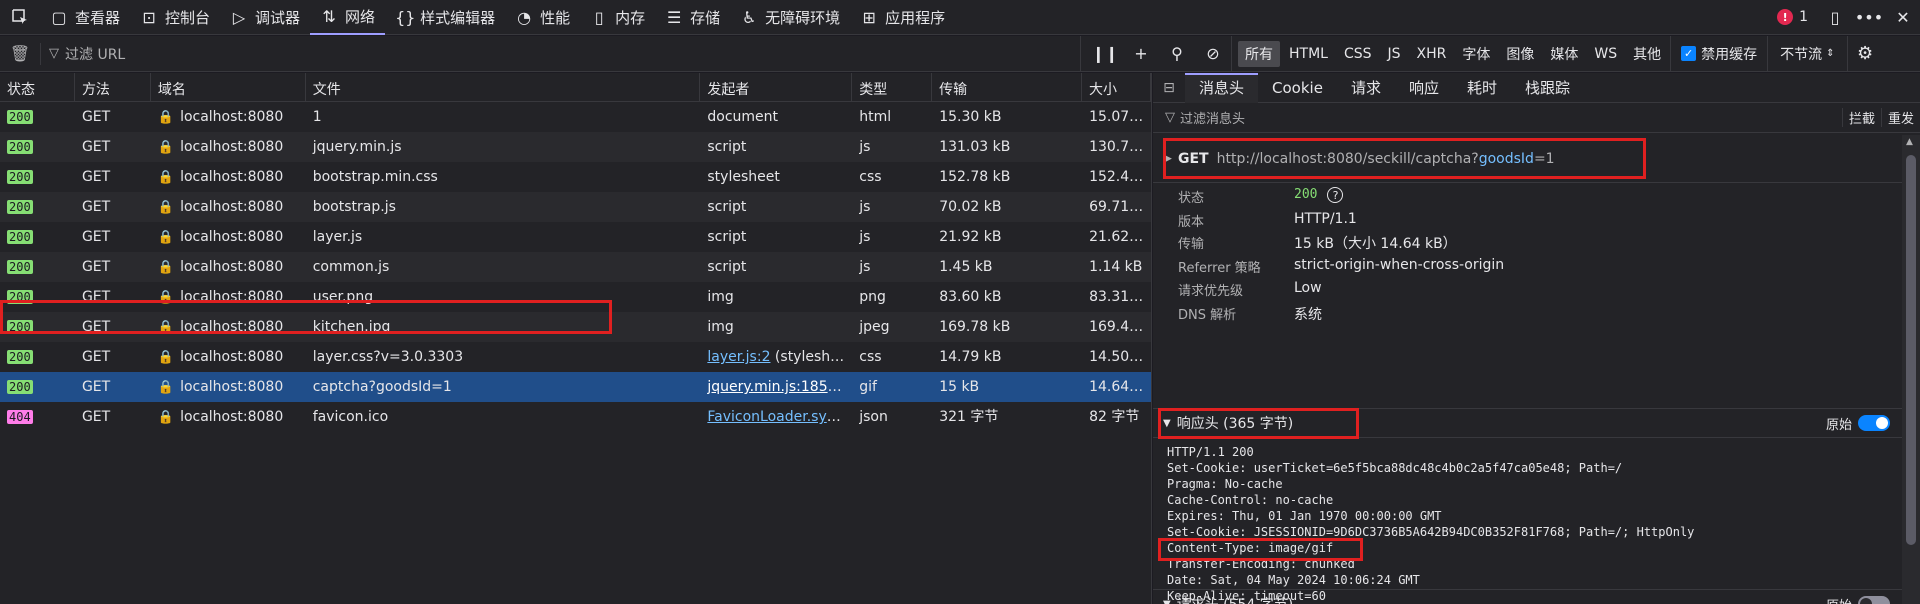  Describe the element at coordinates (175, 17) in the screenshot. I see `tool-tab-console: ⊡ 控制台` at that location.